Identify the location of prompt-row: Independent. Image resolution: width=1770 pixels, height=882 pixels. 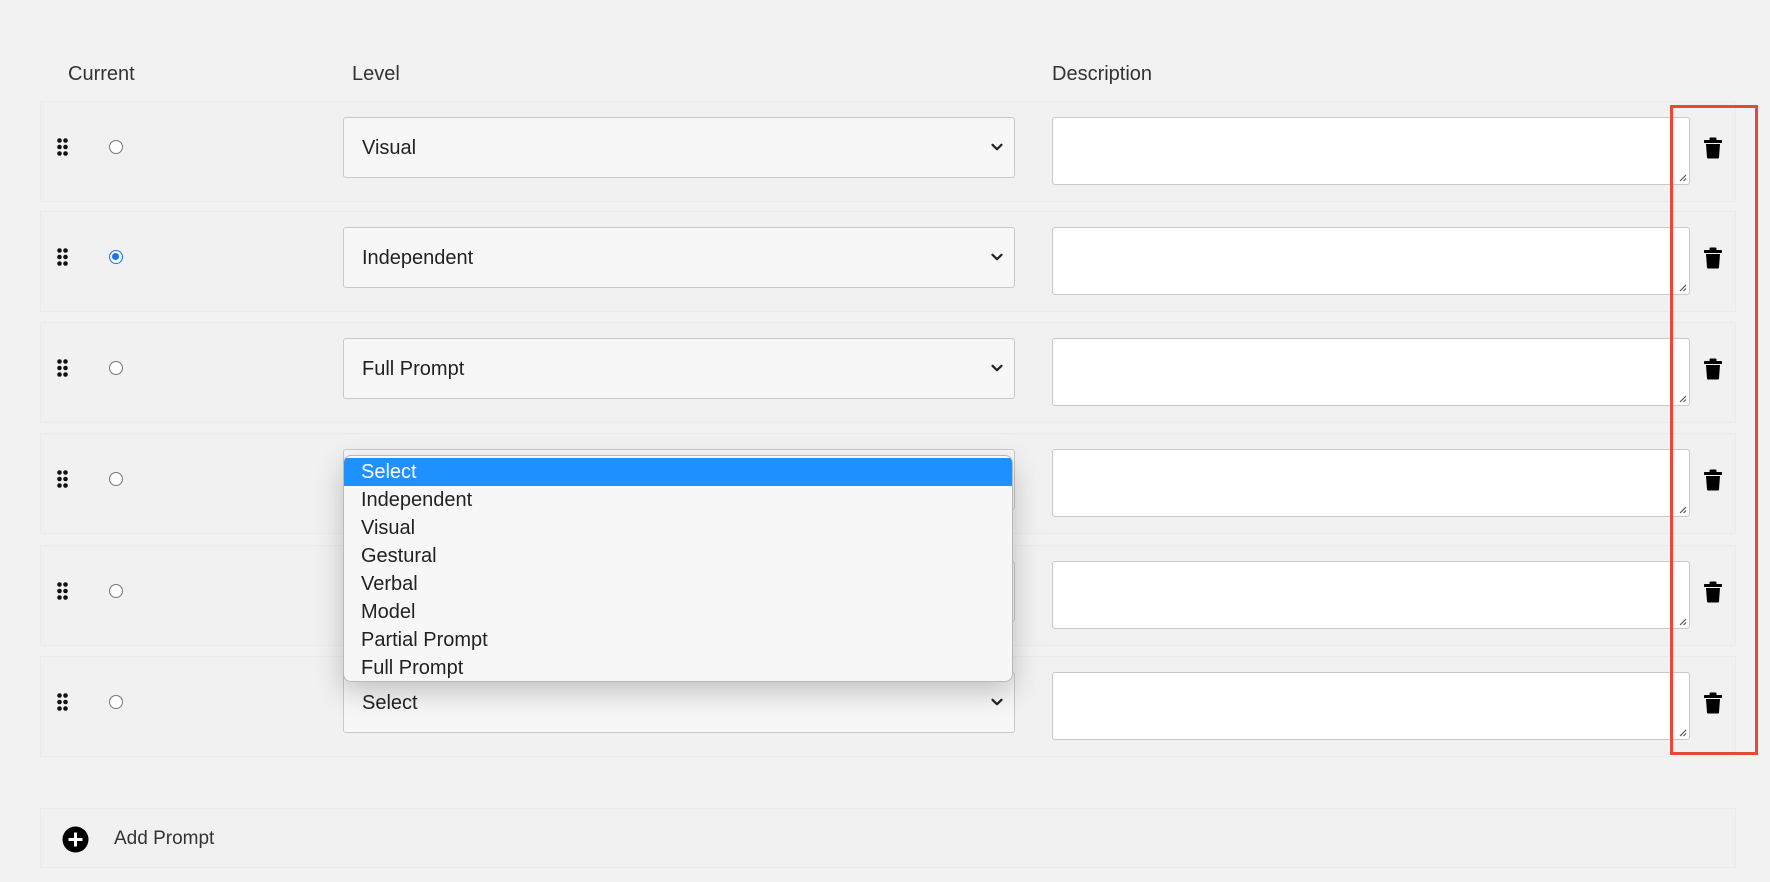
(888, 261).